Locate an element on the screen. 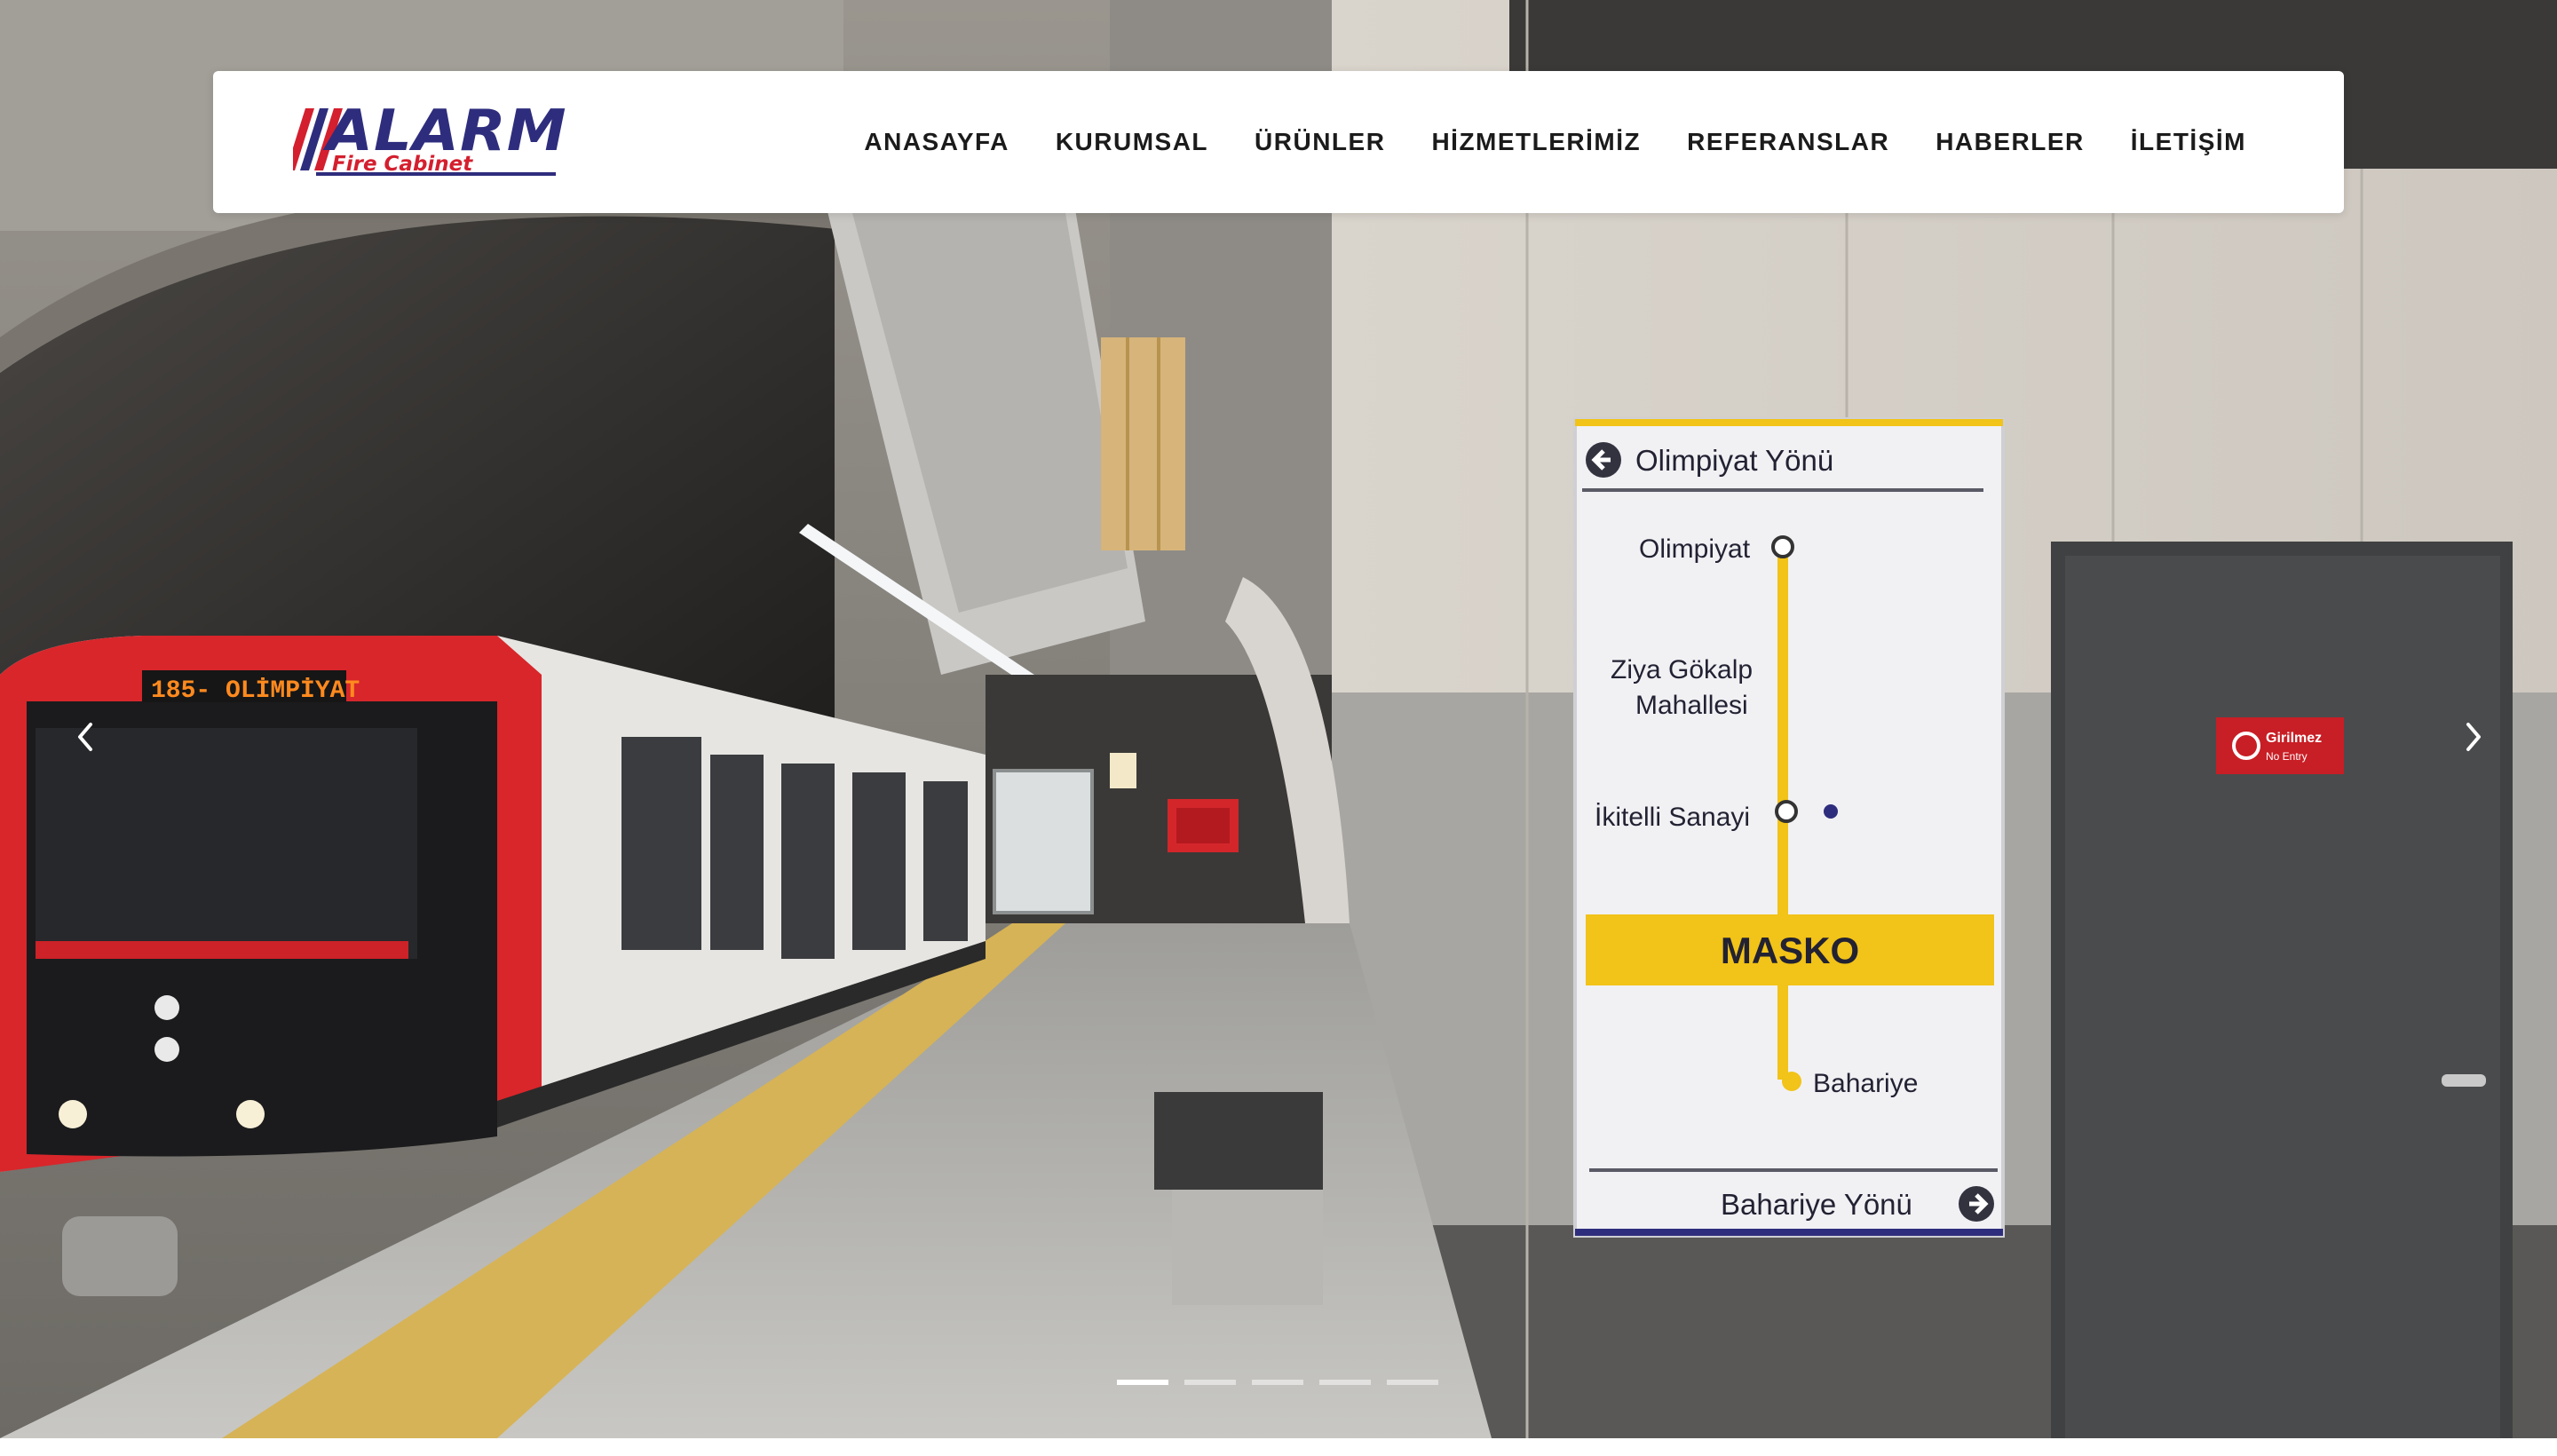 The image size is (2557, 1456). nav-item-anasayfa: ANASAYFA is located at coordinates (936, 142).